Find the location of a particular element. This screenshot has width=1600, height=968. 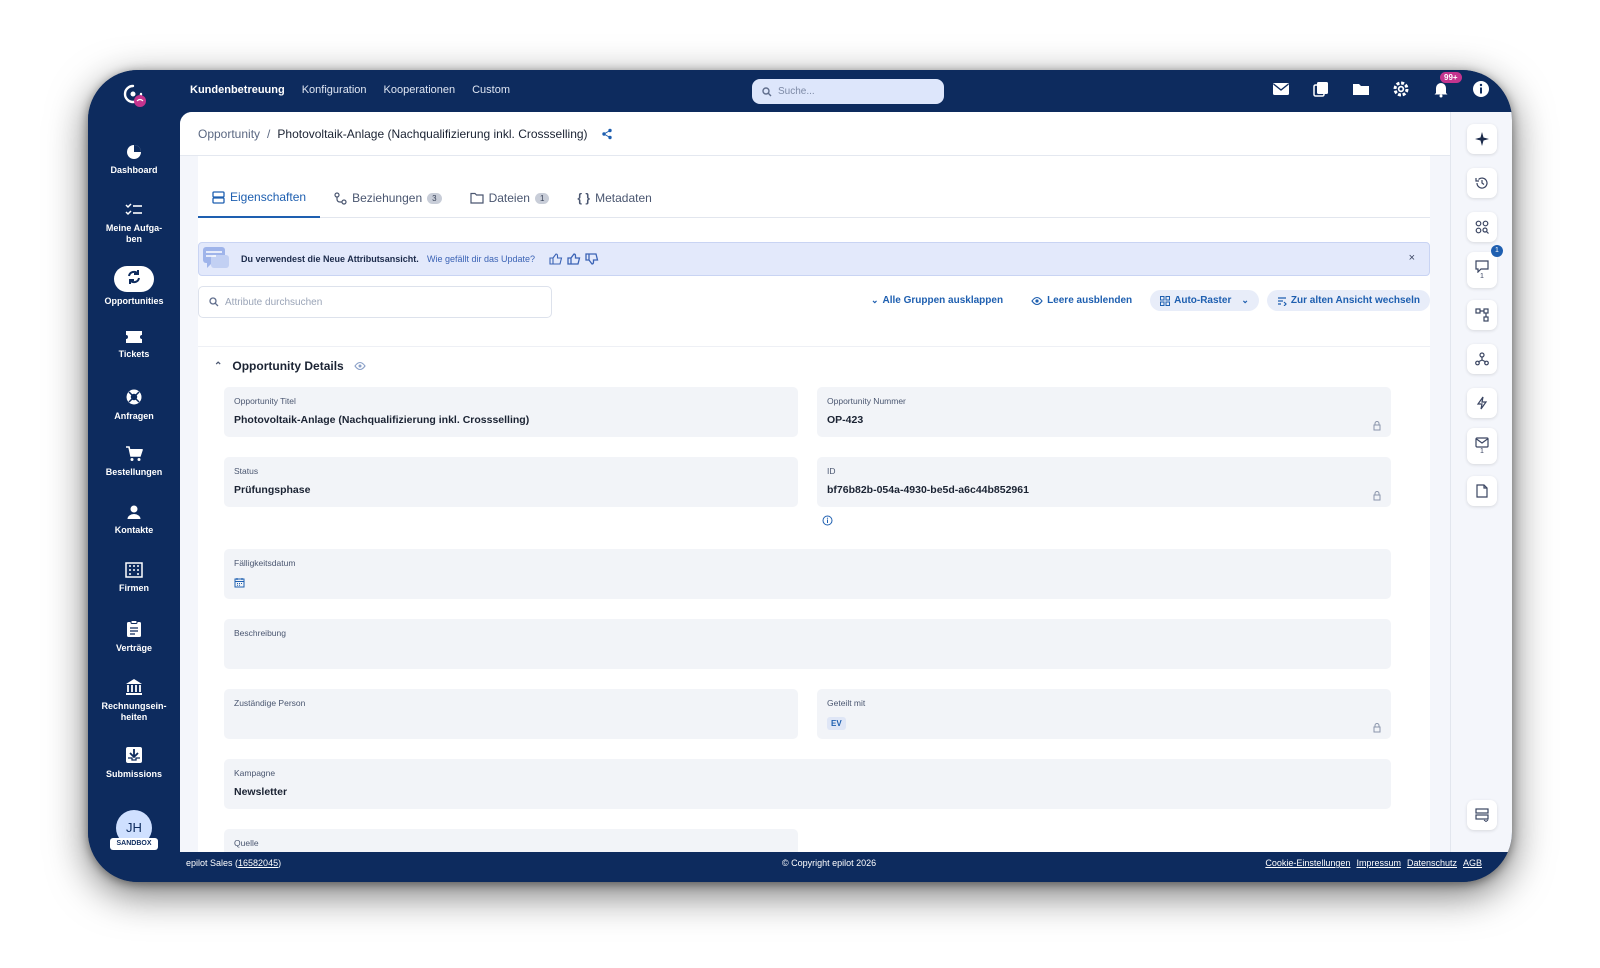

chevron-down-icon: ⌄ is located at coordinates (1245, 300).